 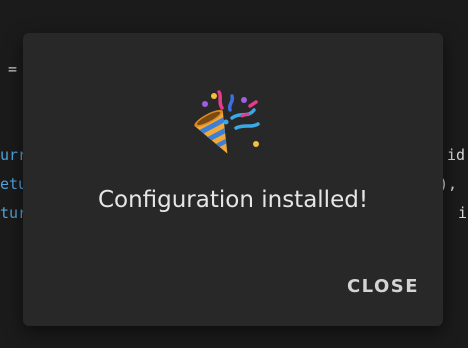 What do you see at coordinates (456, 155) in the screenshot?
I see `code-fragment: id` at bounding box center [456, 155].